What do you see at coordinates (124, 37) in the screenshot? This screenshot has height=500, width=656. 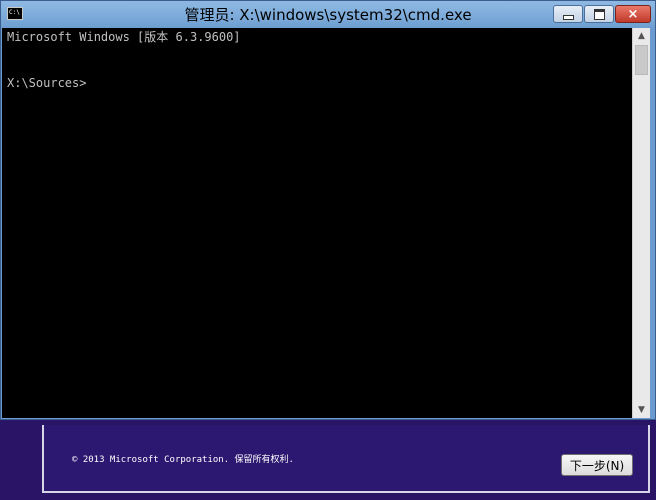 I see `console-version-line: Microsoft Windows [版本 6.3.9600]` at bounding box center [124, 37].